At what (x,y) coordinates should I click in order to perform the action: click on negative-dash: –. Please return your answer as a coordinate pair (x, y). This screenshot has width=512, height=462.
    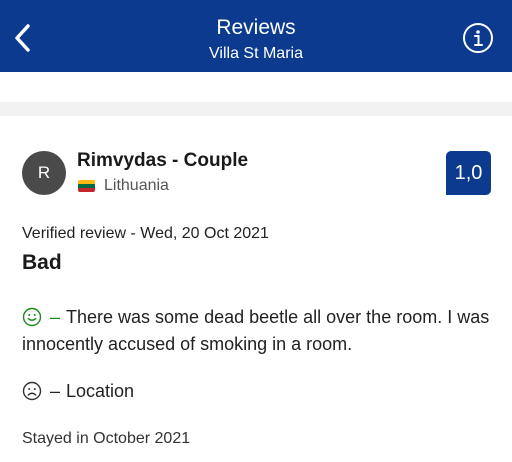
    Looking at the image, I should click on (55, 391).